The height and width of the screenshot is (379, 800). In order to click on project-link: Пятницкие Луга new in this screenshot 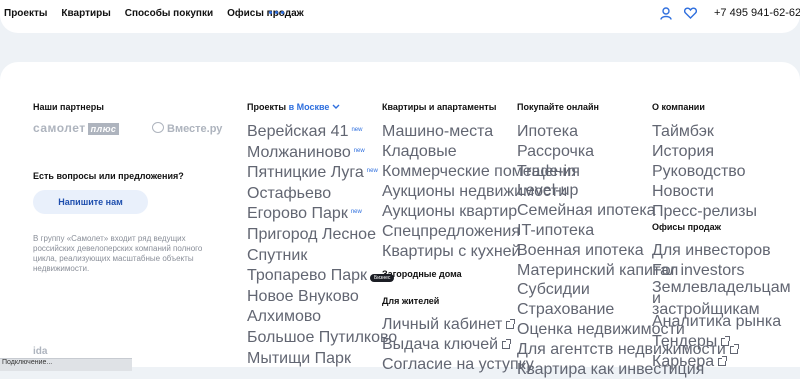, I will do `click(312, 173)`.